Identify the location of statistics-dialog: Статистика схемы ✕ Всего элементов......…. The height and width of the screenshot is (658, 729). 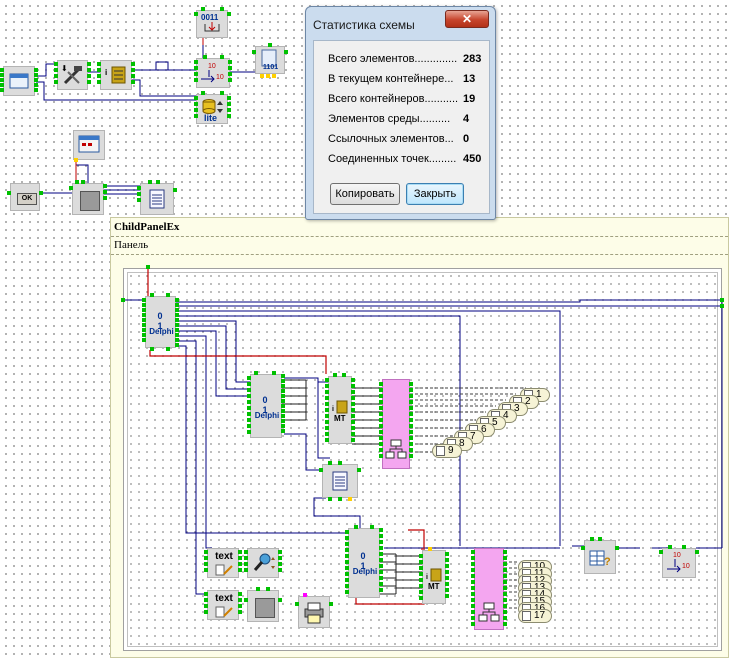
(400, 113).